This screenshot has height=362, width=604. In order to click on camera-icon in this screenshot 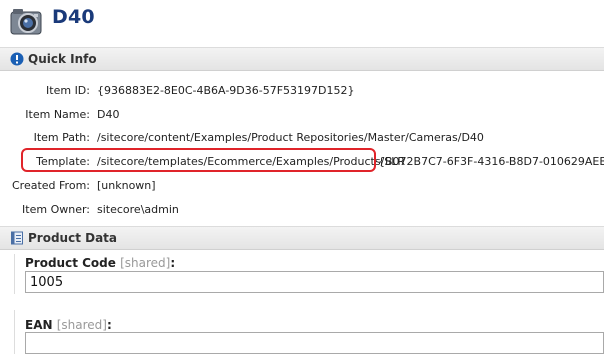, I will do `click(26, 22)`.